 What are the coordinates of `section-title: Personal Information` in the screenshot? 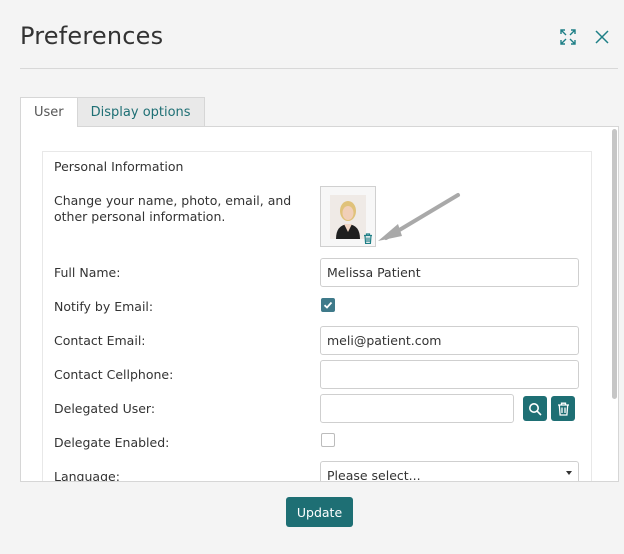 It's located at (119, 166).